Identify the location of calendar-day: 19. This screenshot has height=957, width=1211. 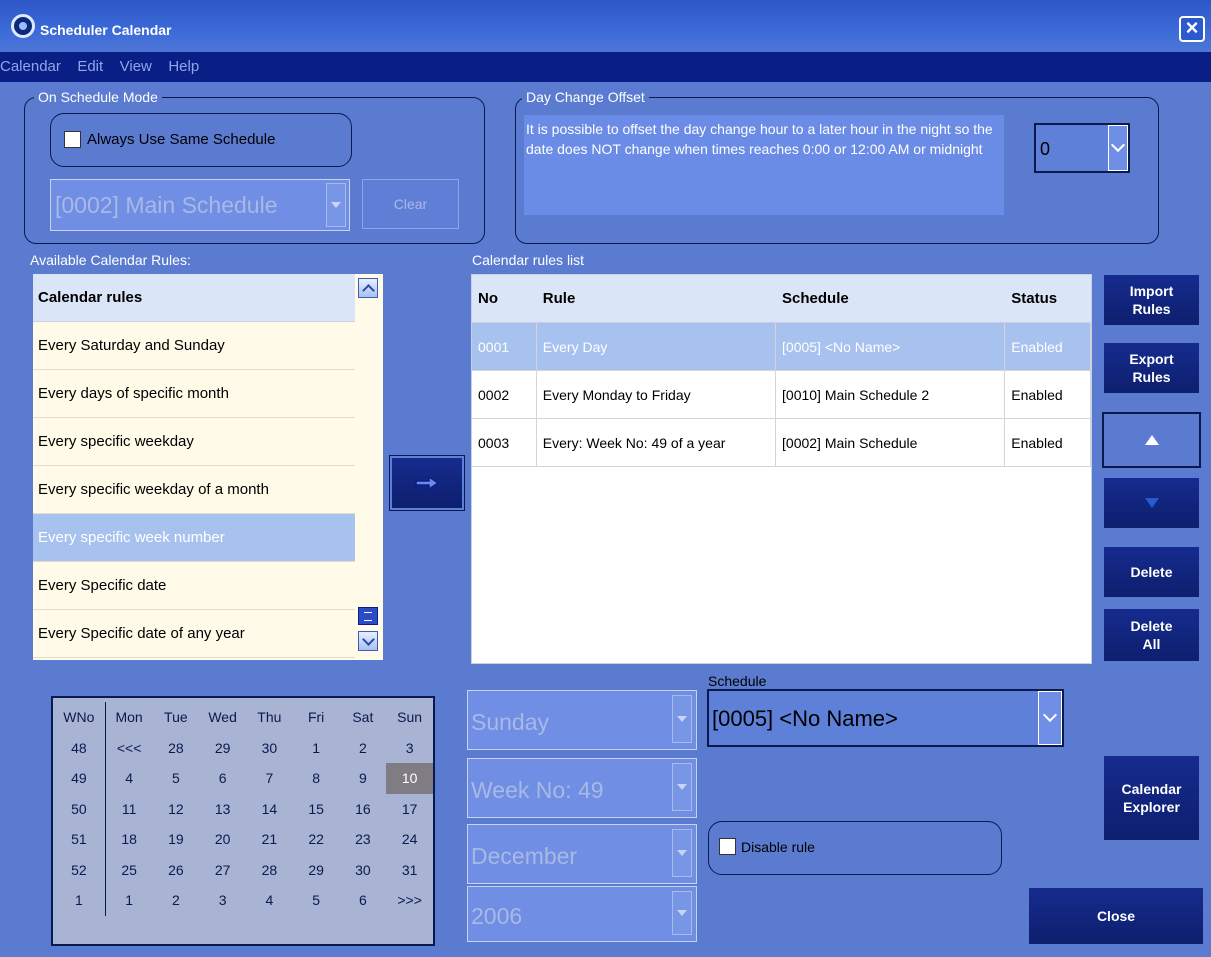
(175, 839).